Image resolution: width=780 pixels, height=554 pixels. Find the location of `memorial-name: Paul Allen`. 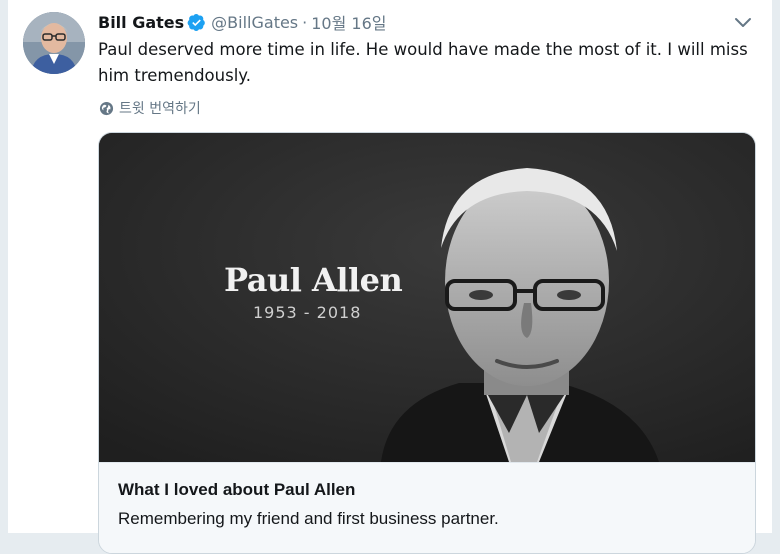

memorial-name: Paul Allen is located at coordinates (313, 280).